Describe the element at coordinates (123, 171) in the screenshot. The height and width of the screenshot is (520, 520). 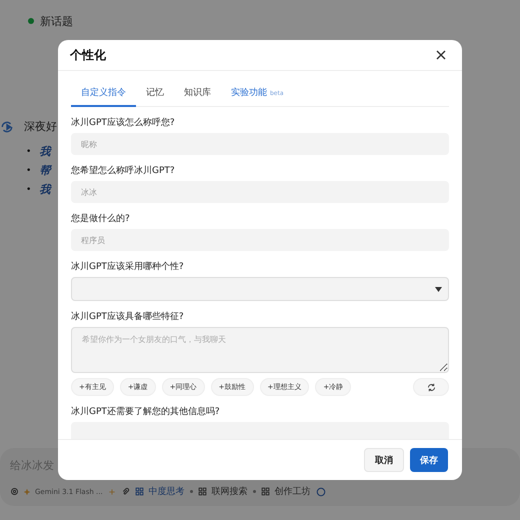
I see `question-label: 您希望怎么称呼冰川GPT?` at that location.